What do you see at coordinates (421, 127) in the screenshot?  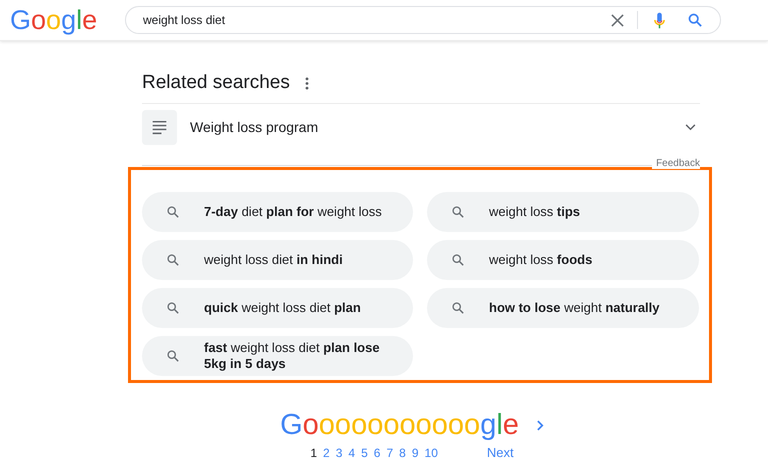 I see `accordion-row: Weight loss program` at bounding box center [421, 127].